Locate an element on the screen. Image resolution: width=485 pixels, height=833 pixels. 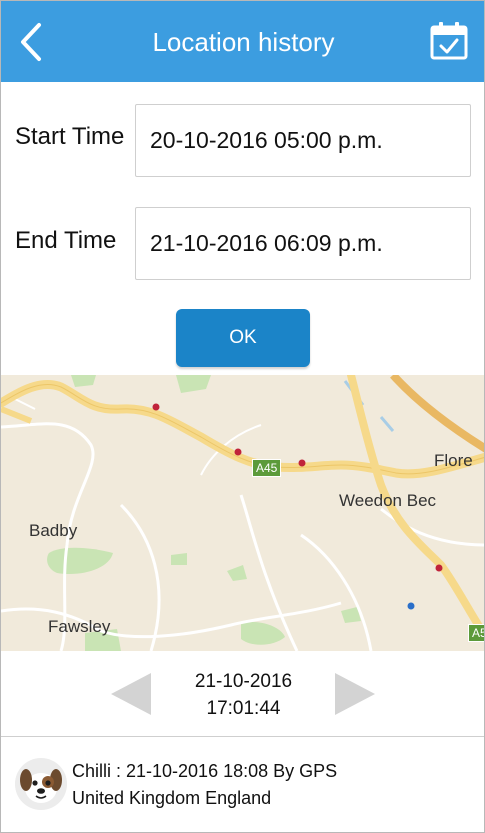
calendar-button is located at coordinates (449, 41).